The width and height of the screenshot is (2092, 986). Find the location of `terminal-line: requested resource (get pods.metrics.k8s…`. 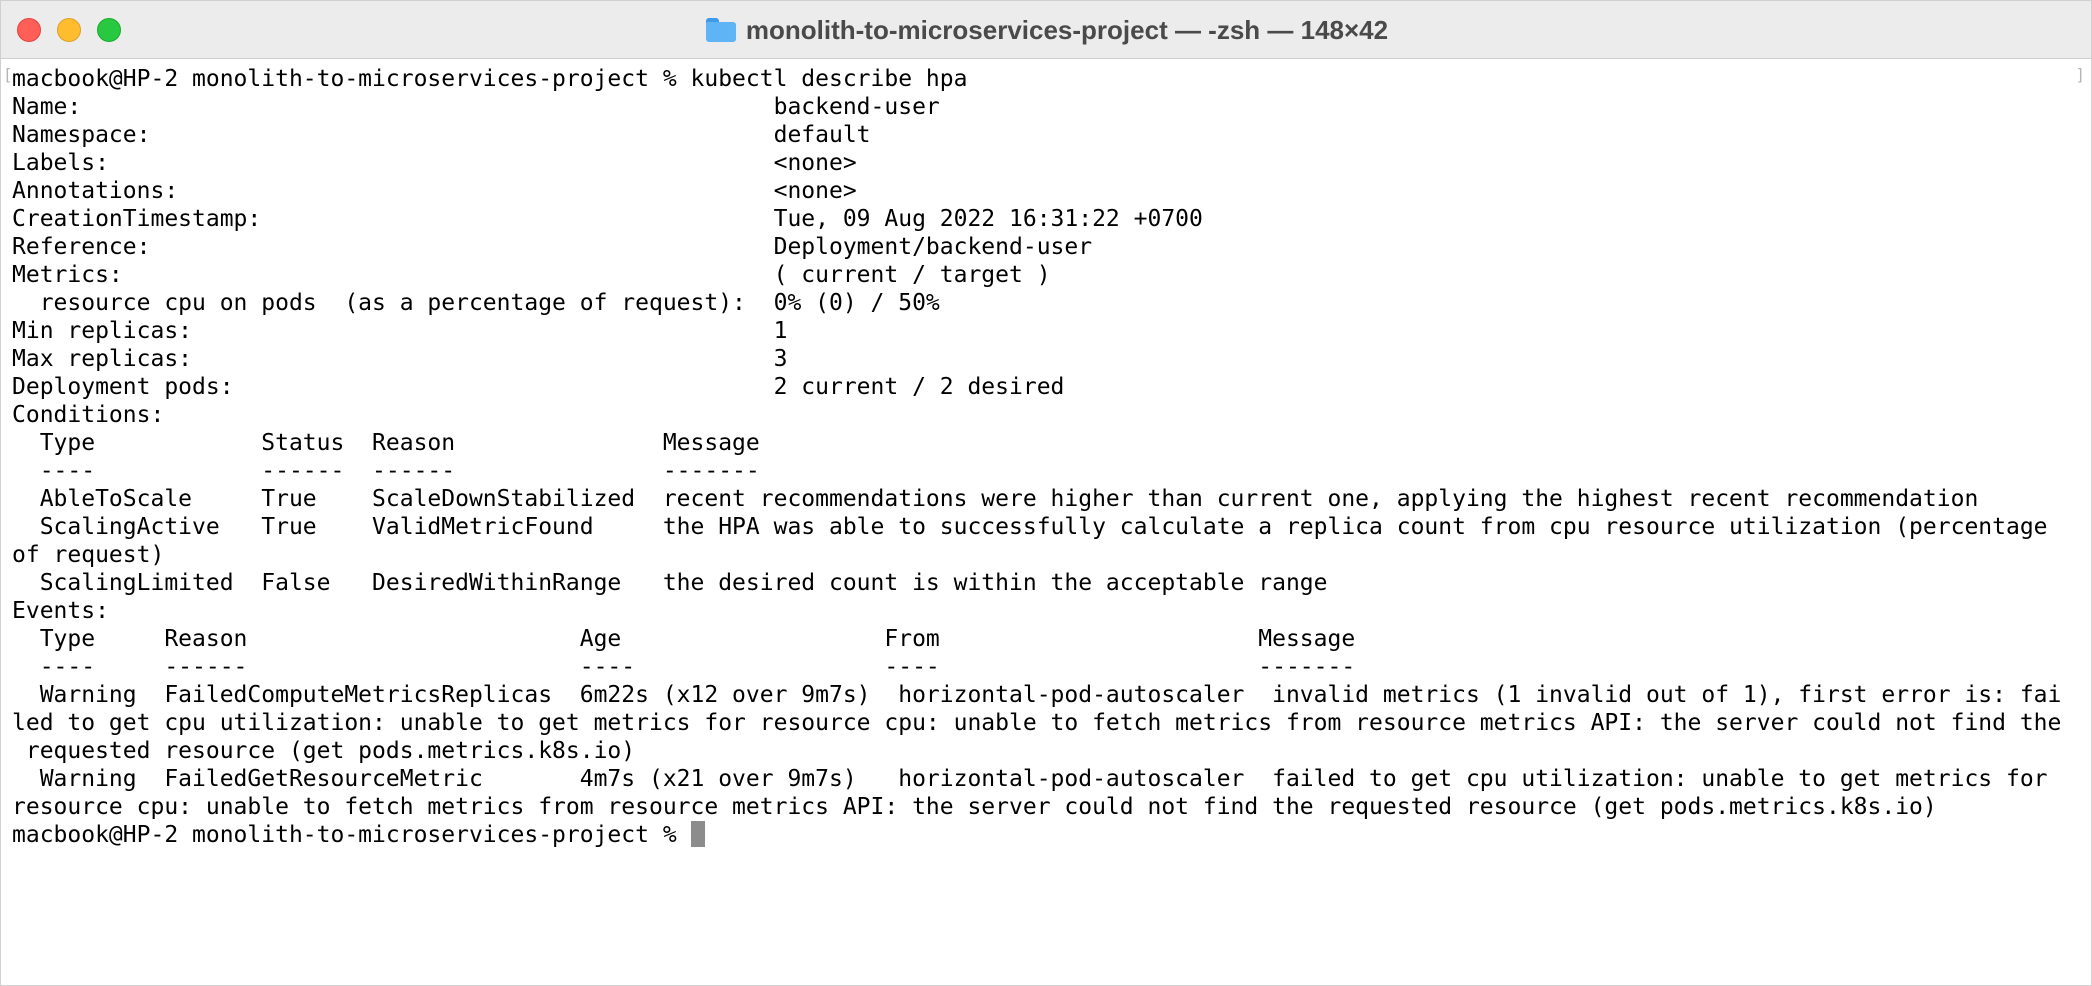

terminal-line: requested resource (get pods.metrics.k8s… is located at coordinates (324, 751).